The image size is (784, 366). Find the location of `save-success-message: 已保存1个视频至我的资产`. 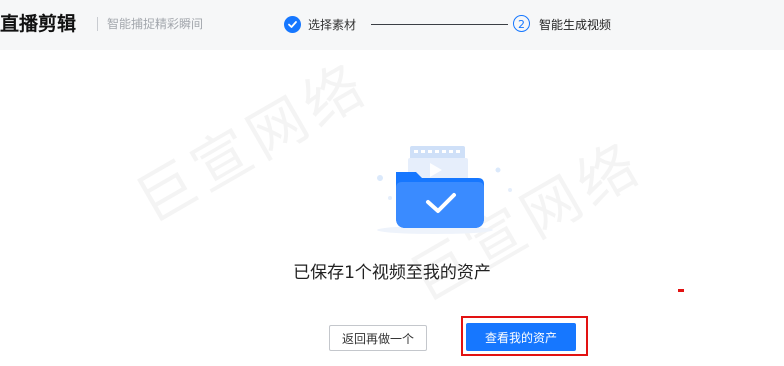

save-success-message: 已保存1个视频至我的资产 is located at coordinates (392, 273).